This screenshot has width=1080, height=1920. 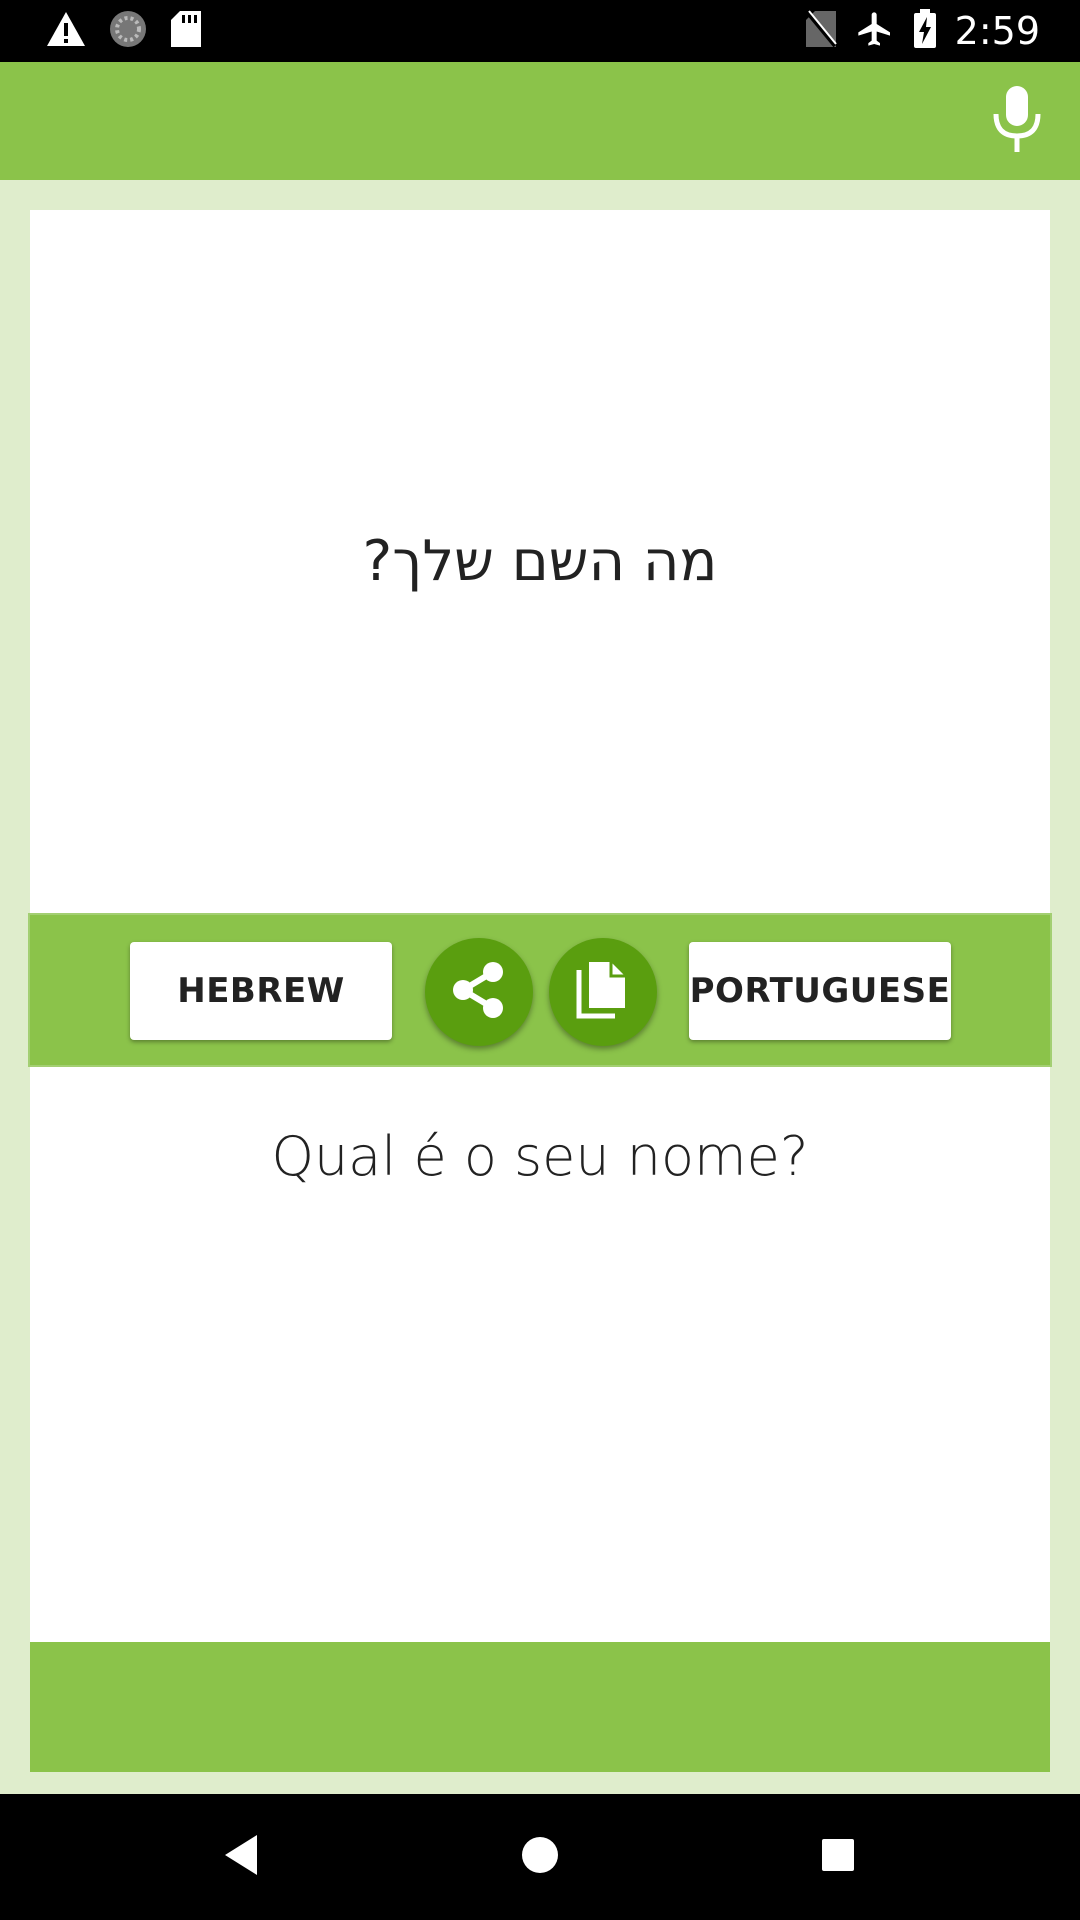 I want to click on home-icon, so click(x=540, y=1857).